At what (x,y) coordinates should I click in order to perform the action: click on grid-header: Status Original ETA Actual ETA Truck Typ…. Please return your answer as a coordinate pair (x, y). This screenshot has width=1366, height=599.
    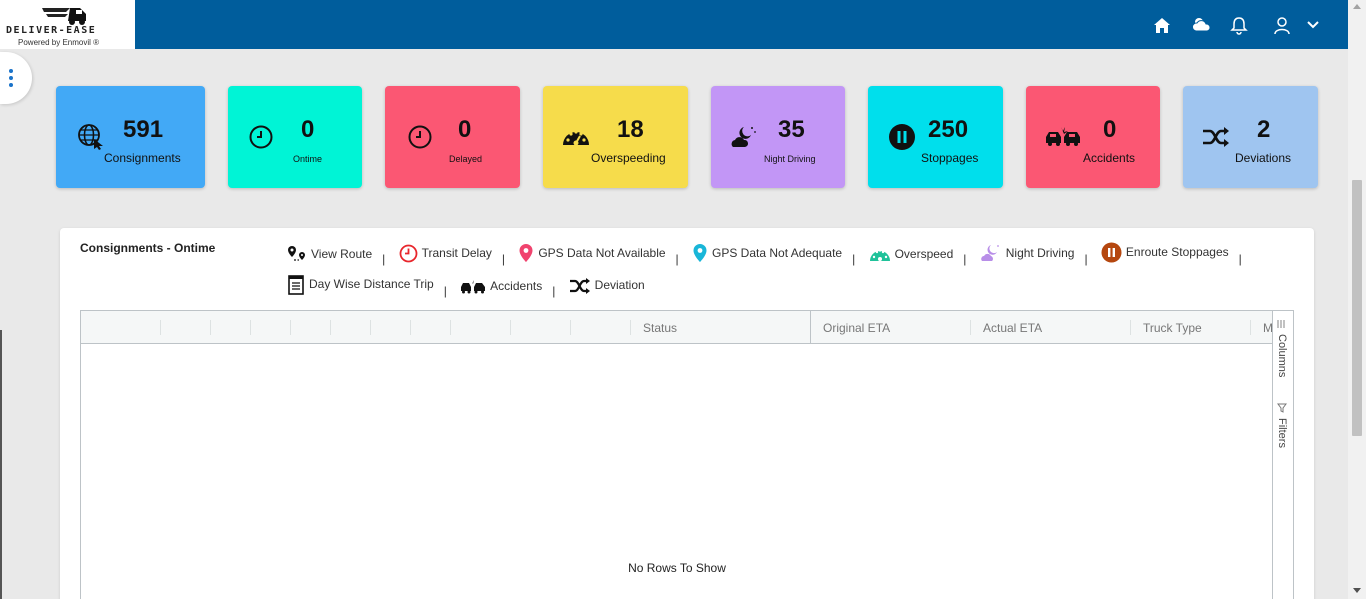
    Looking at the image, I should click on (677, 327).